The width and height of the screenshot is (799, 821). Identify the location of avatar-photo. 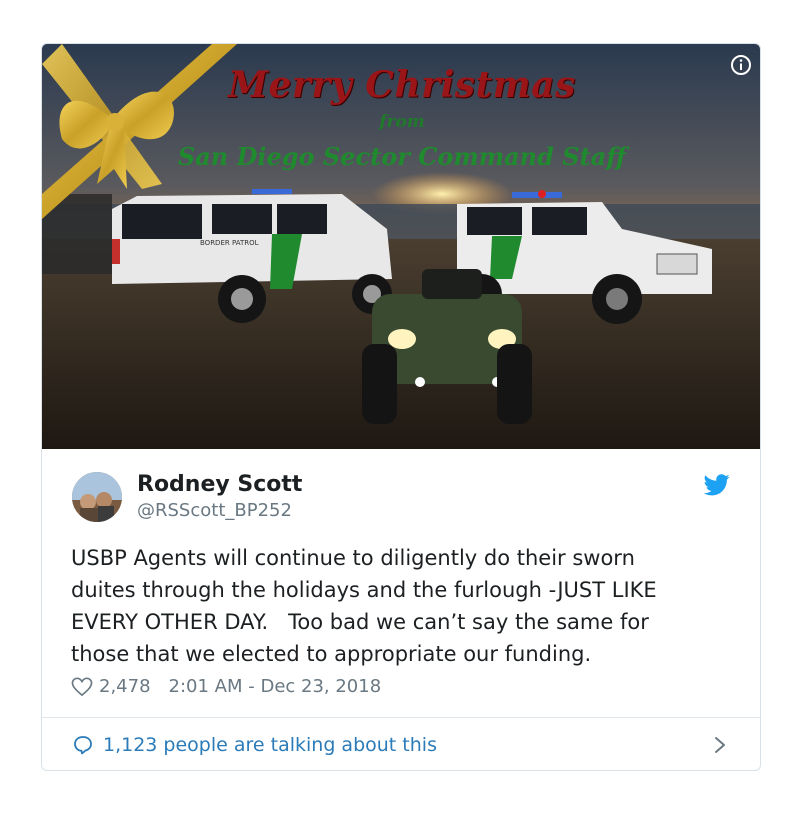
(97, 497).